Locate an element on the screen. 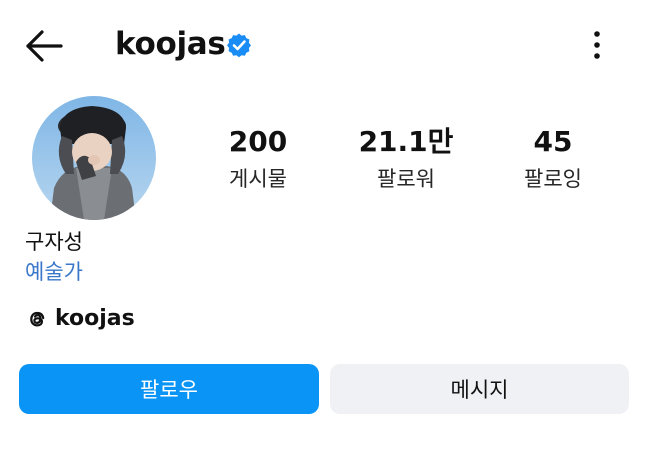 The image size is (648, 458). follow-button: 팔로우 is located at coordinates (169, 389).